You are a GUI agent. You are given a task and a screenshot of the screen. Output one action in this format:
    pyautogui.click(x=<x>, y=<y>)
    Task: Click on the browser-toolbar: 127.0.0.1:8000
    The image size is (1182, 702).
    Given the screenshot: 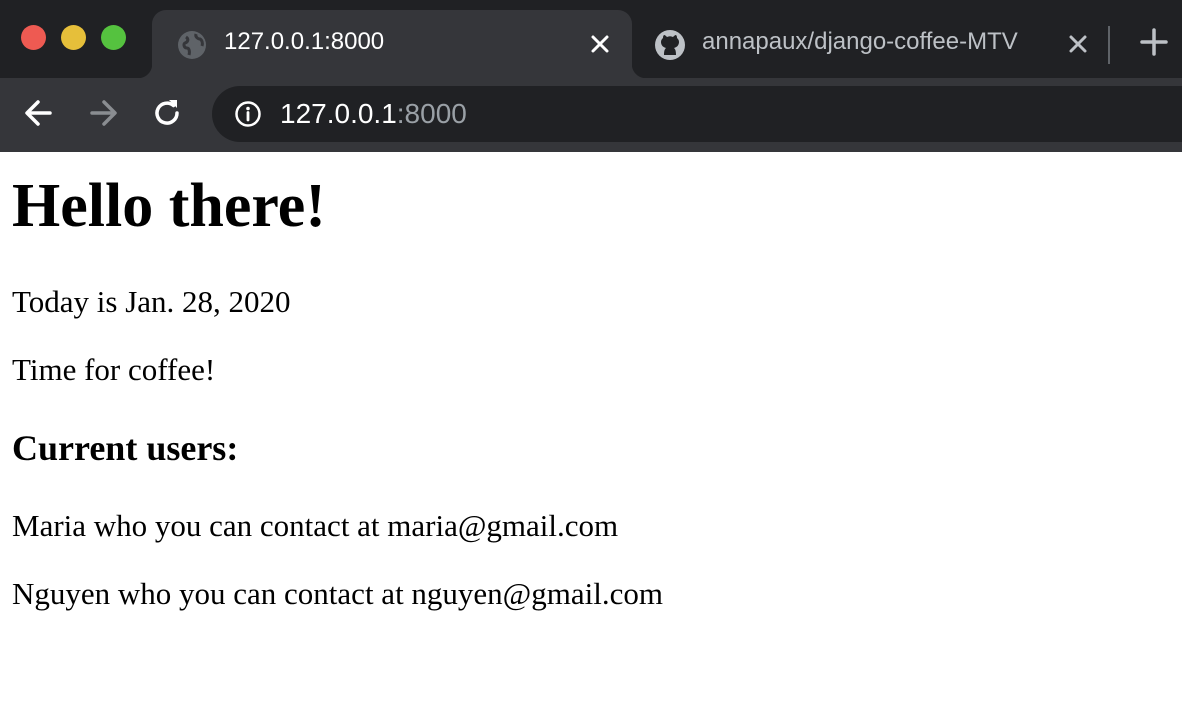 What is the action you would take?
    pyautogui.click(x=591, y=115)
    